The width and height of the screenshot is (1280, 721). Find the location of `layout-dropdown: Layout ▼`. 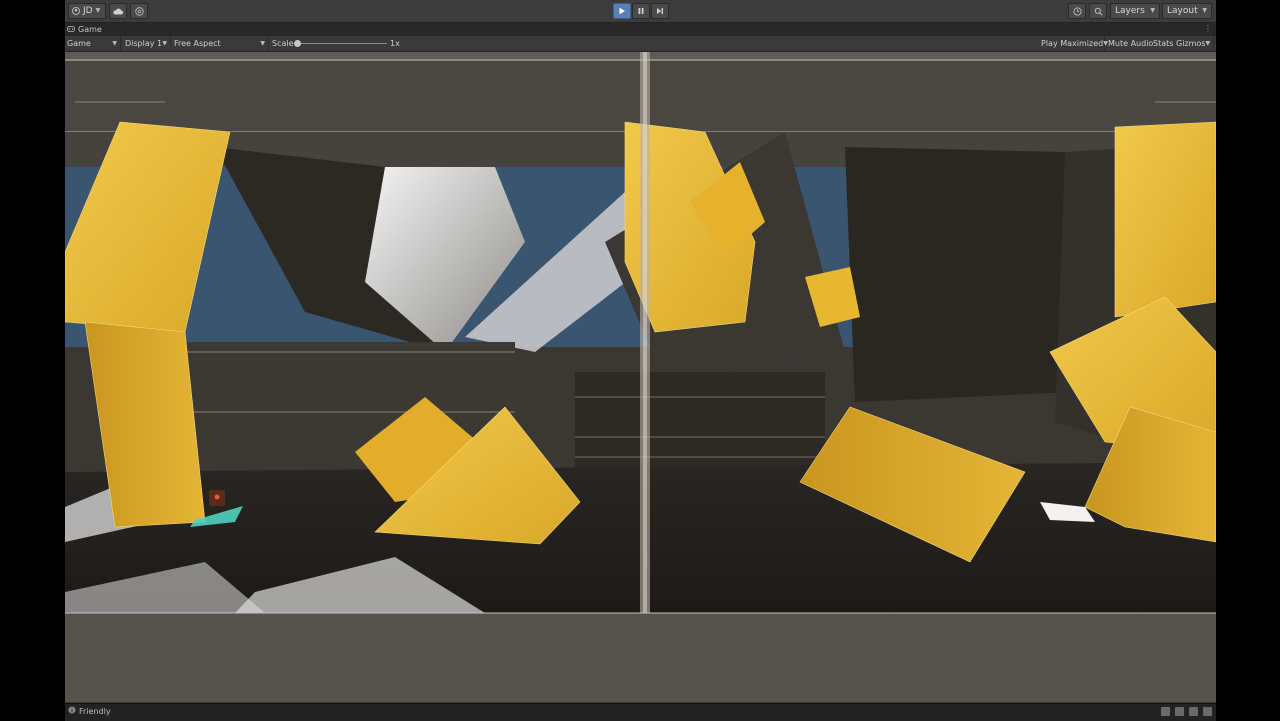

layout-dropdown: Layout ▼ is located at coordinates (1187, 11).